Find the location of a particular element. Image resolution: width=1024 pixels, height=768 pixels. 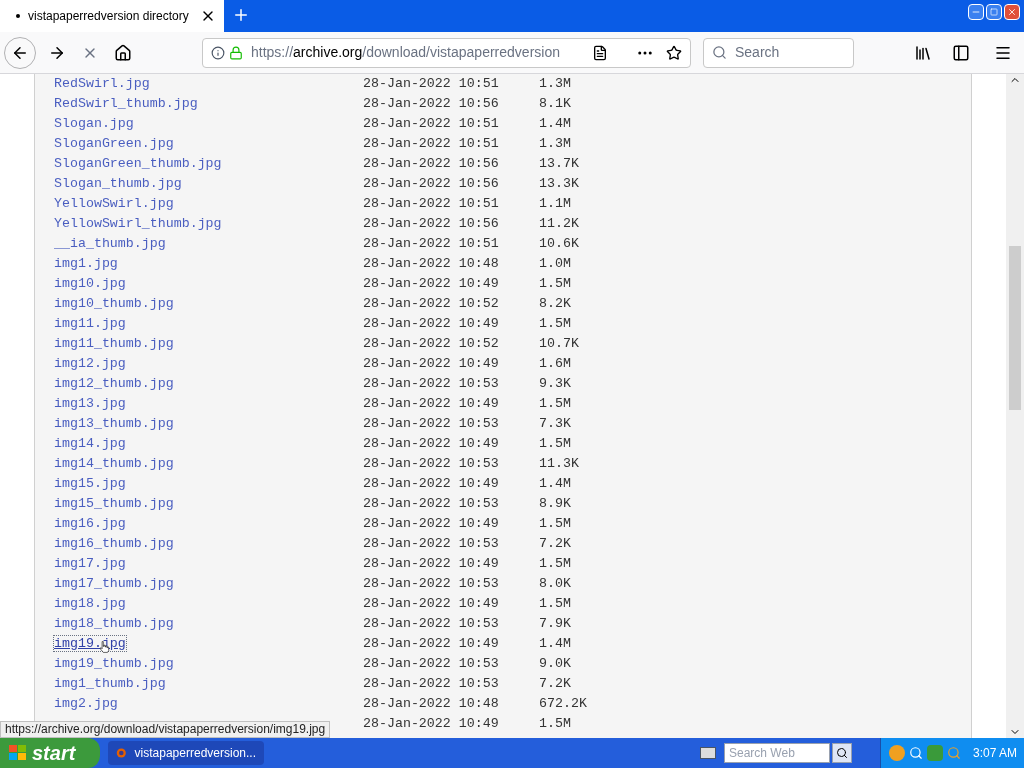

web-search-button is located at coordinates (842, 753).